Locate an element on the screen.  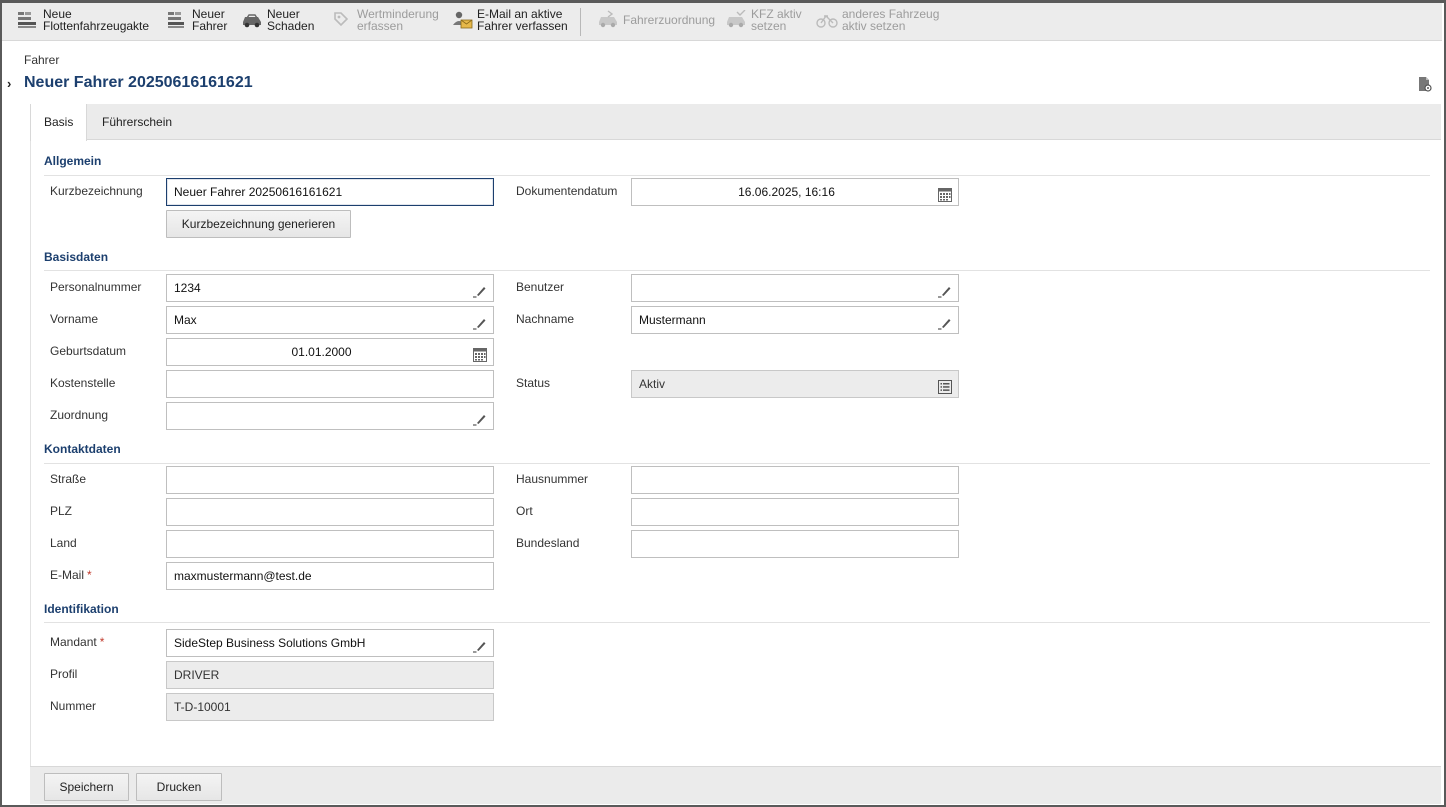
other-vehicle-icon is located at coordinates (826, 20).